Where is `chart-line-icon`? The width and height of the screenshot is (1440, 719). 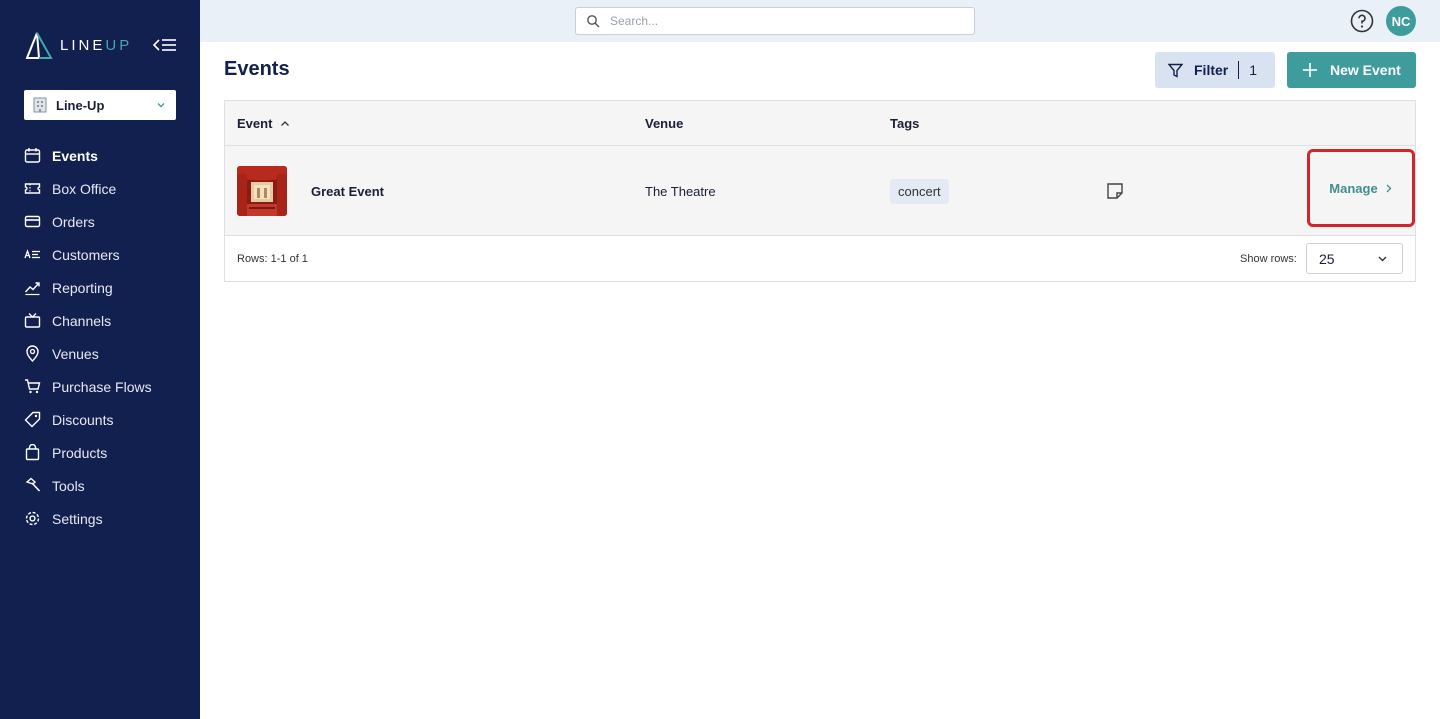
chart-line-icon is located at coordinates (32, 287).